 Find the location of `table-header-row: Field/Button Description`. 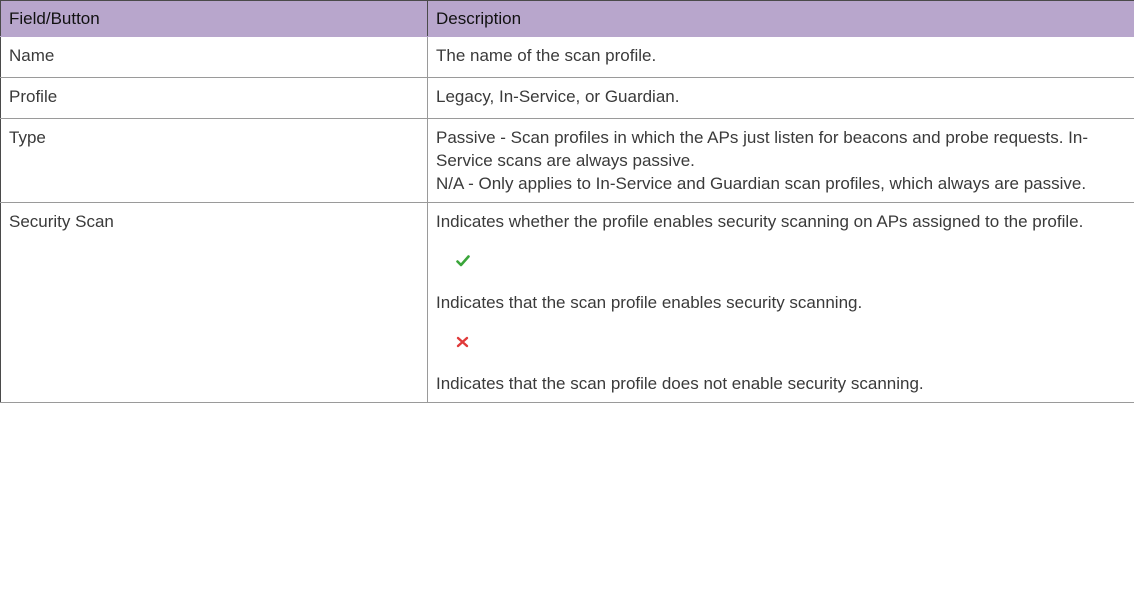

table-header-row: Field/Button Description is located at coordinates (567, 18).